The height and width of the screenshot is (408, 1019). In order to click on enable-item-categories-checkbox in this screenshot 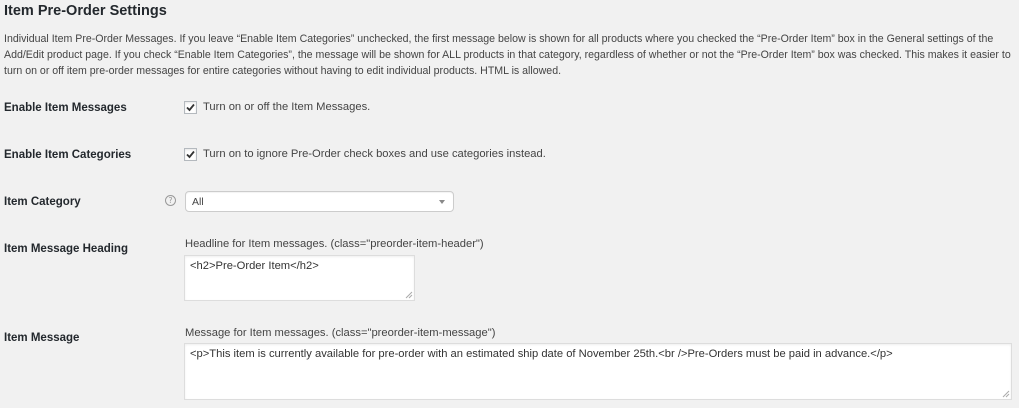, I will do `click(190, 154)`.